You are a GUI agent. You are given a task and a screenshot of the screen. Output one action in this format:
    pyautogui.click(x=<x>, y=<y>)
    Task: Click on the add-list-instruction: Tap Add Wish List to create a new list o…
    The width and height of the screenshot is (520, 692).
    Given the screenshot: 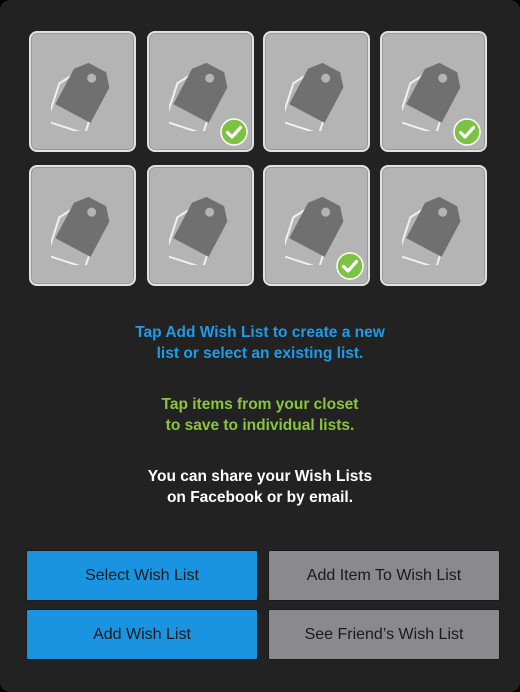 What is the action you would take?
    pyautogui.click(x=260, y=343)
    